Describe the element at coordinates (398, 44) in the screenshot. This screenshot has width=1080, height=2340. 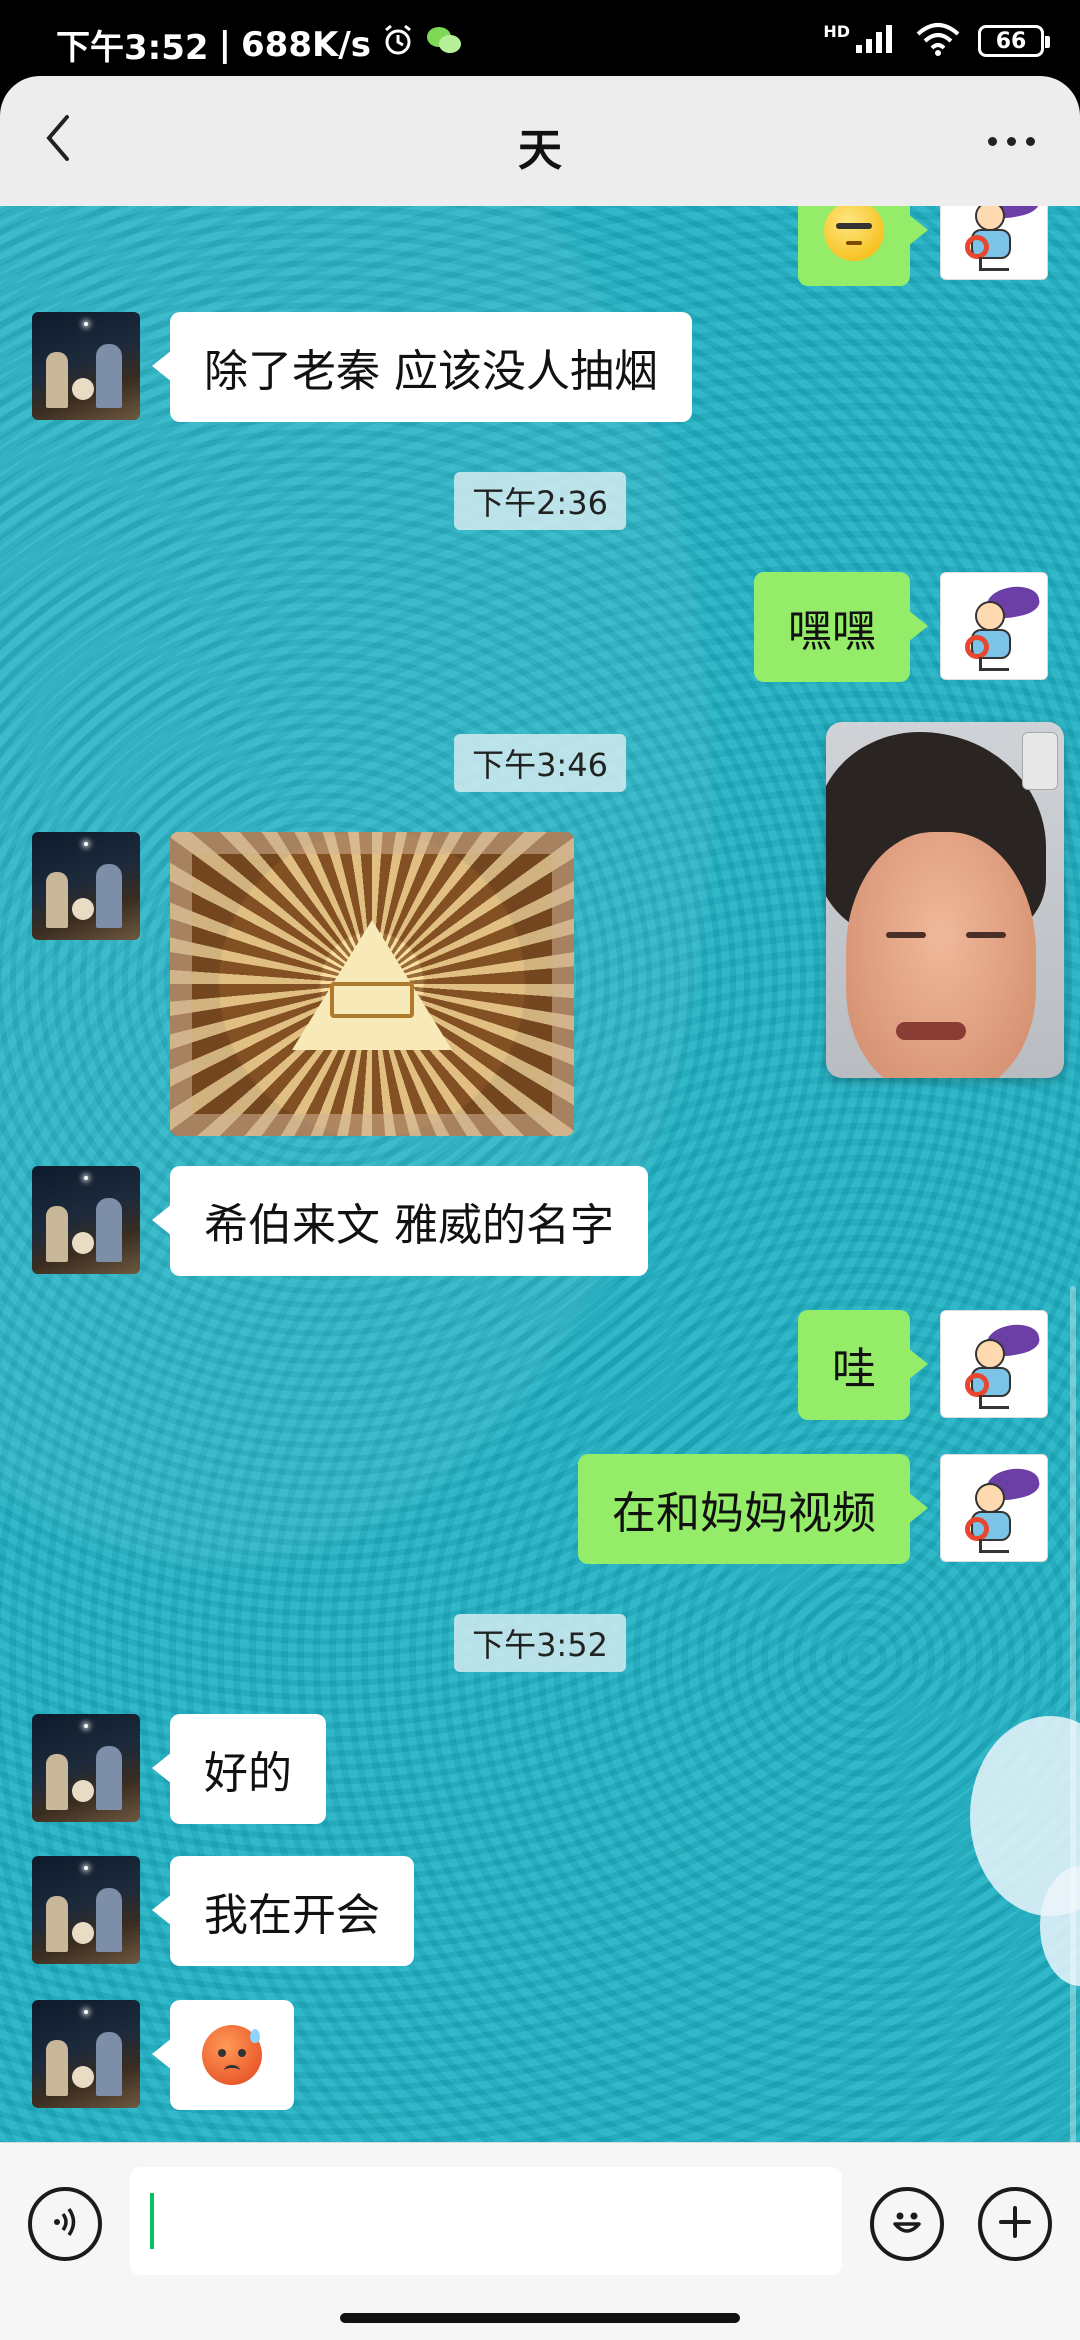
I see `alarm-icon` at that location.